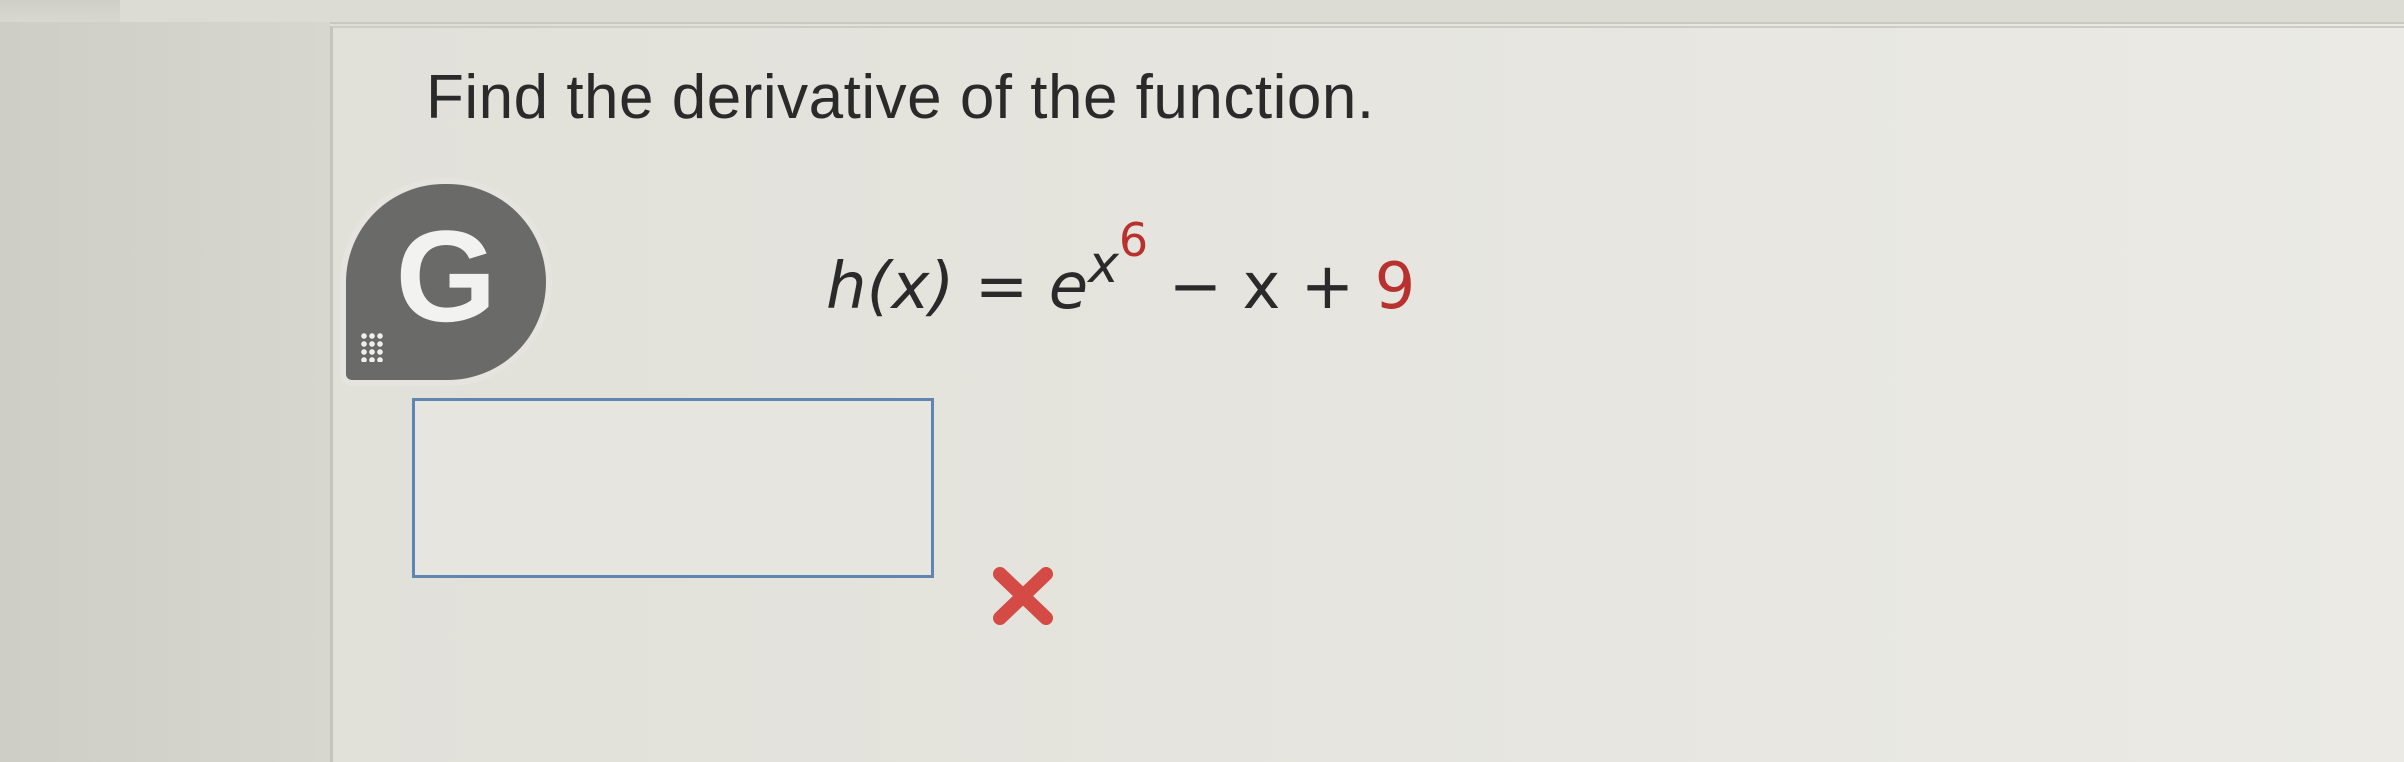  Describe the element at coordinates (1068, 287) in the screenshot. I see `equation-base: e` at that location.